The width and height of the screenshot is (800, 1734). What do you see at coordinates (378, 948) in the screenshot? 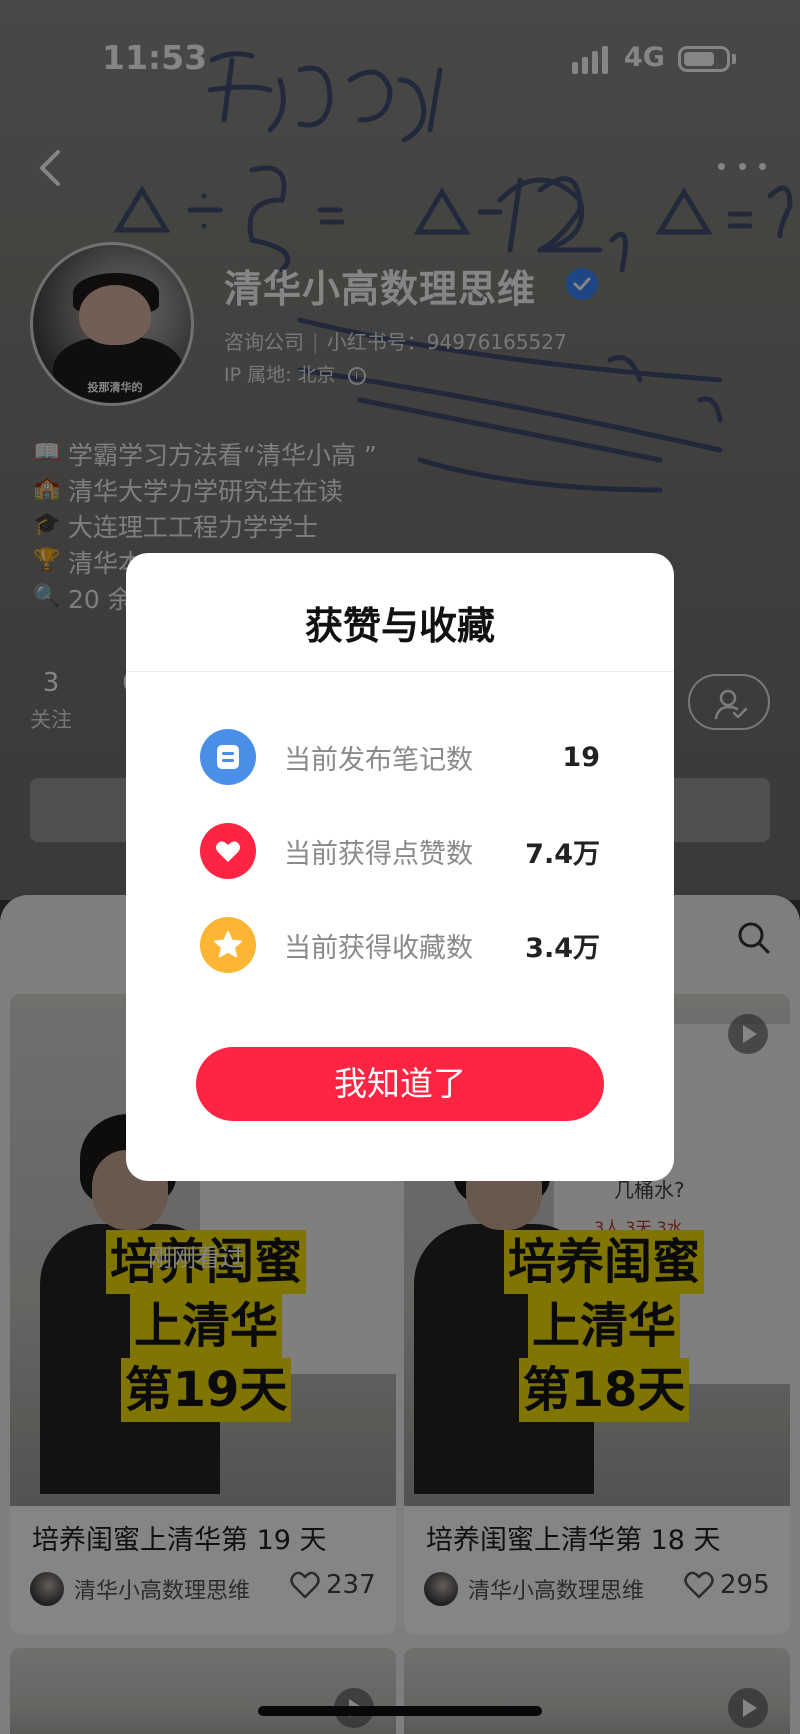
I see `stat-label: 当前获得收藏数` at bounding box center [378, 948].